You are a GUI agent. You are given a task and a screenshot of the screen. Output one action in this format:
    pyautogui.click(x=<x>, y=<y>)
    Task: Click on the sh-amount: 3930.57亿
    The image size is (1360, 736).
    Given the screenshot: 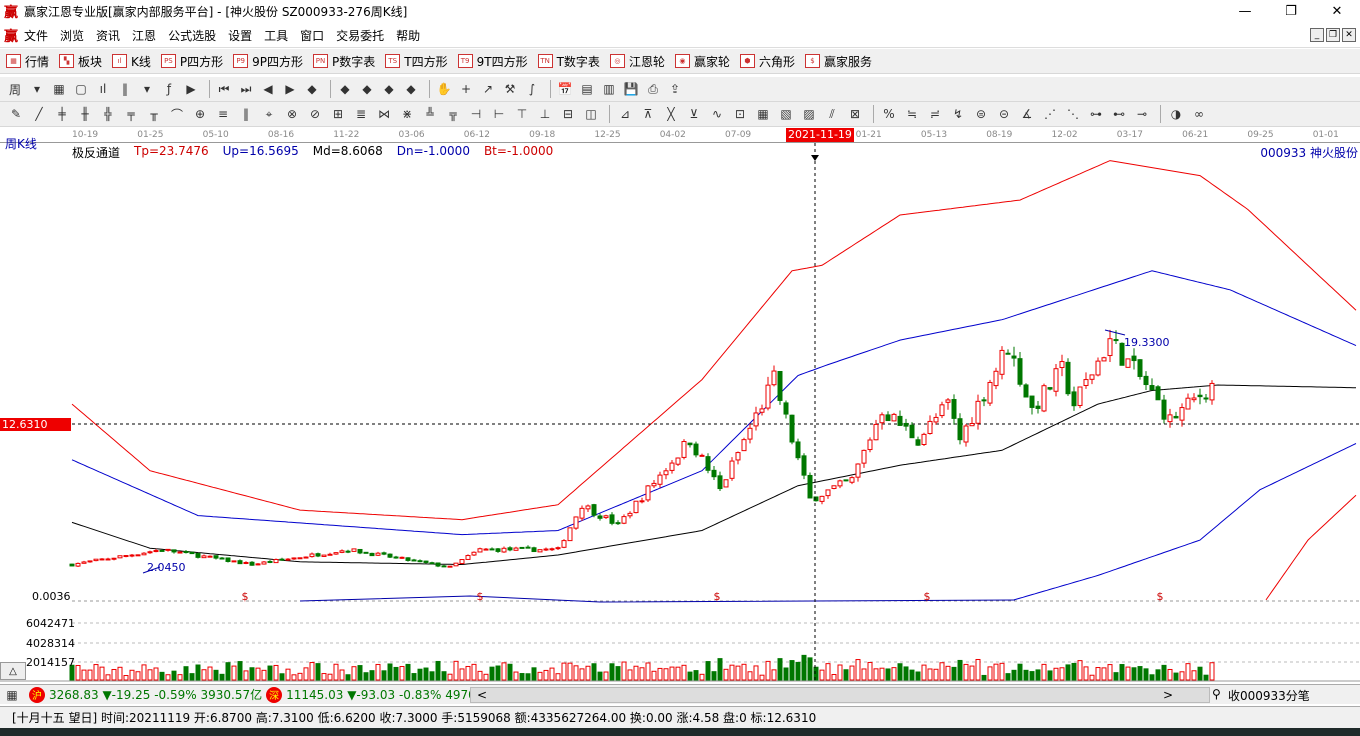 What is the action you would take?
    pyautogui.click(x=231, y=695)
    